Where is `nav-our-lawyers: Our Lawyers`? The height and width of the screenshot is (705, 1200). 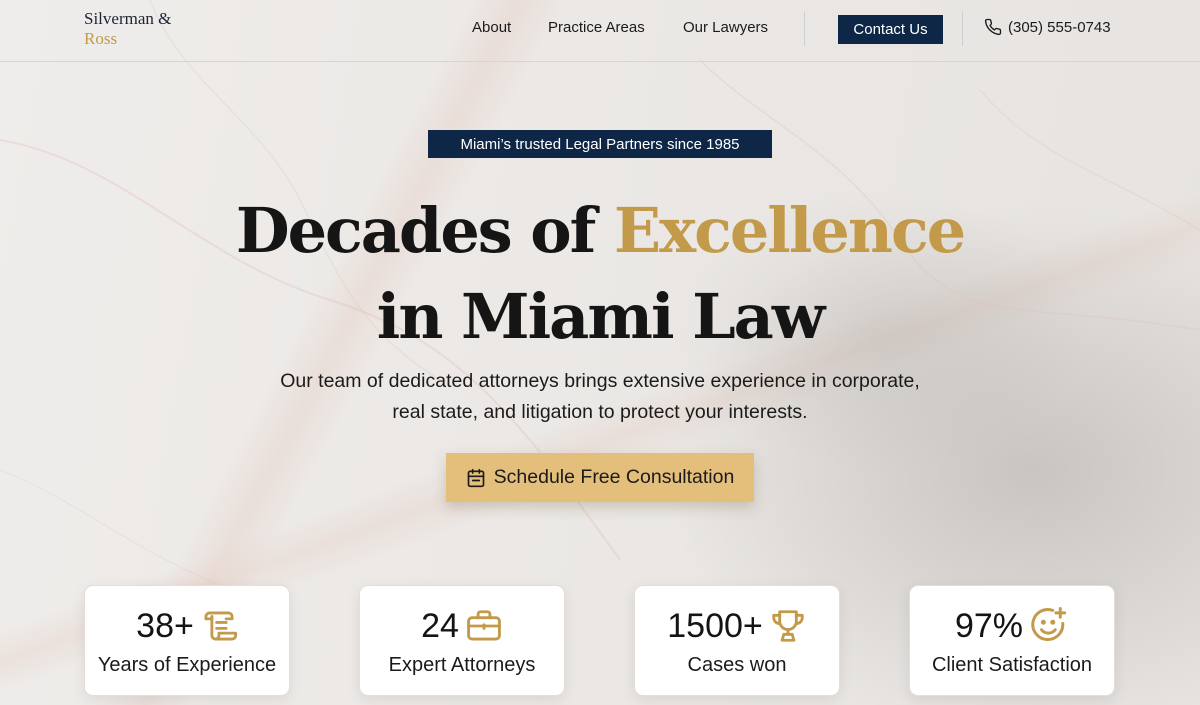 nav-our-lawyers: Our Lawyers is located at coordinates (725, 27).